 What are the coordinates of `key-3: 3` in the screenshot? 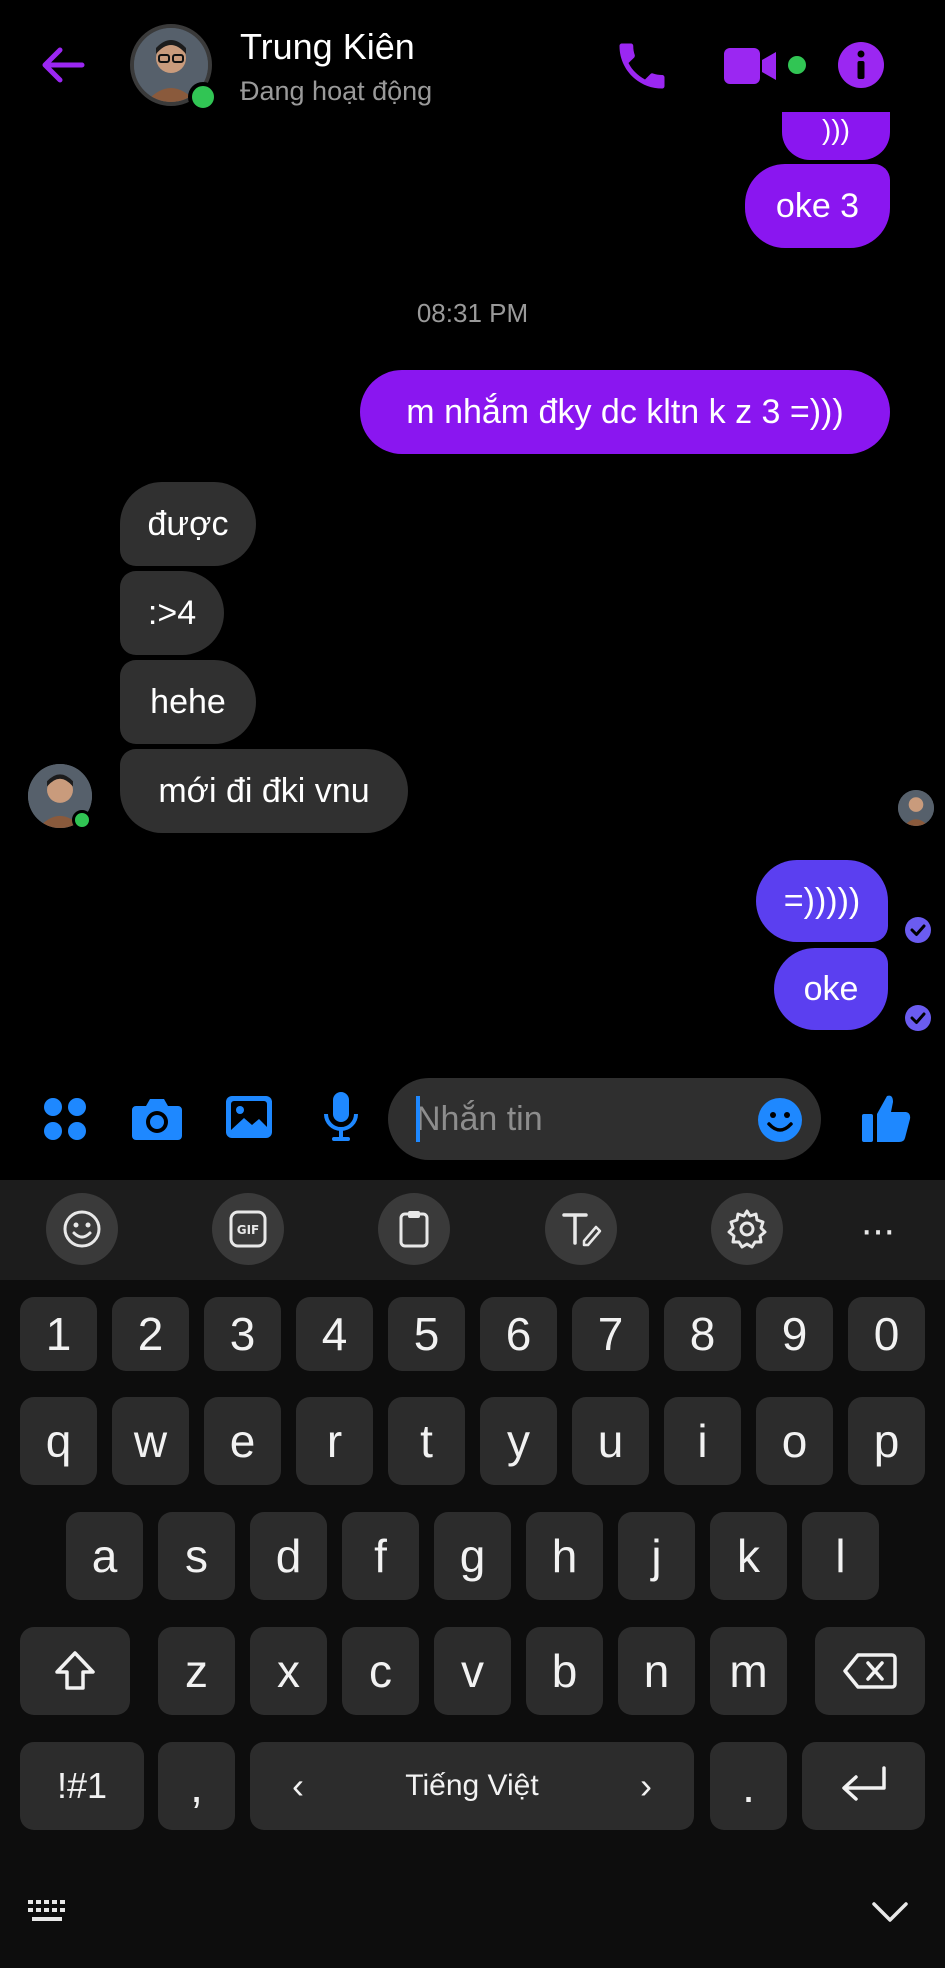 It's located at (242, 1334).